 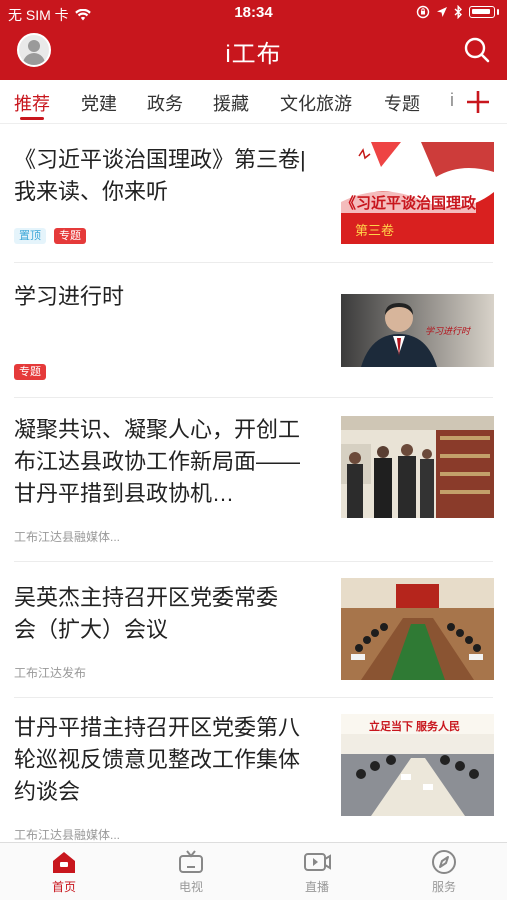 I want to click on thumb-caption: 《习近平谈治国理政, so click(x=409, y=202).